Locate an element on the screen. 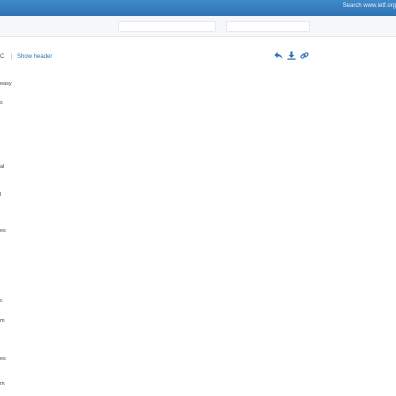  show-header-link: Show header is located at coordinates (34, 57).